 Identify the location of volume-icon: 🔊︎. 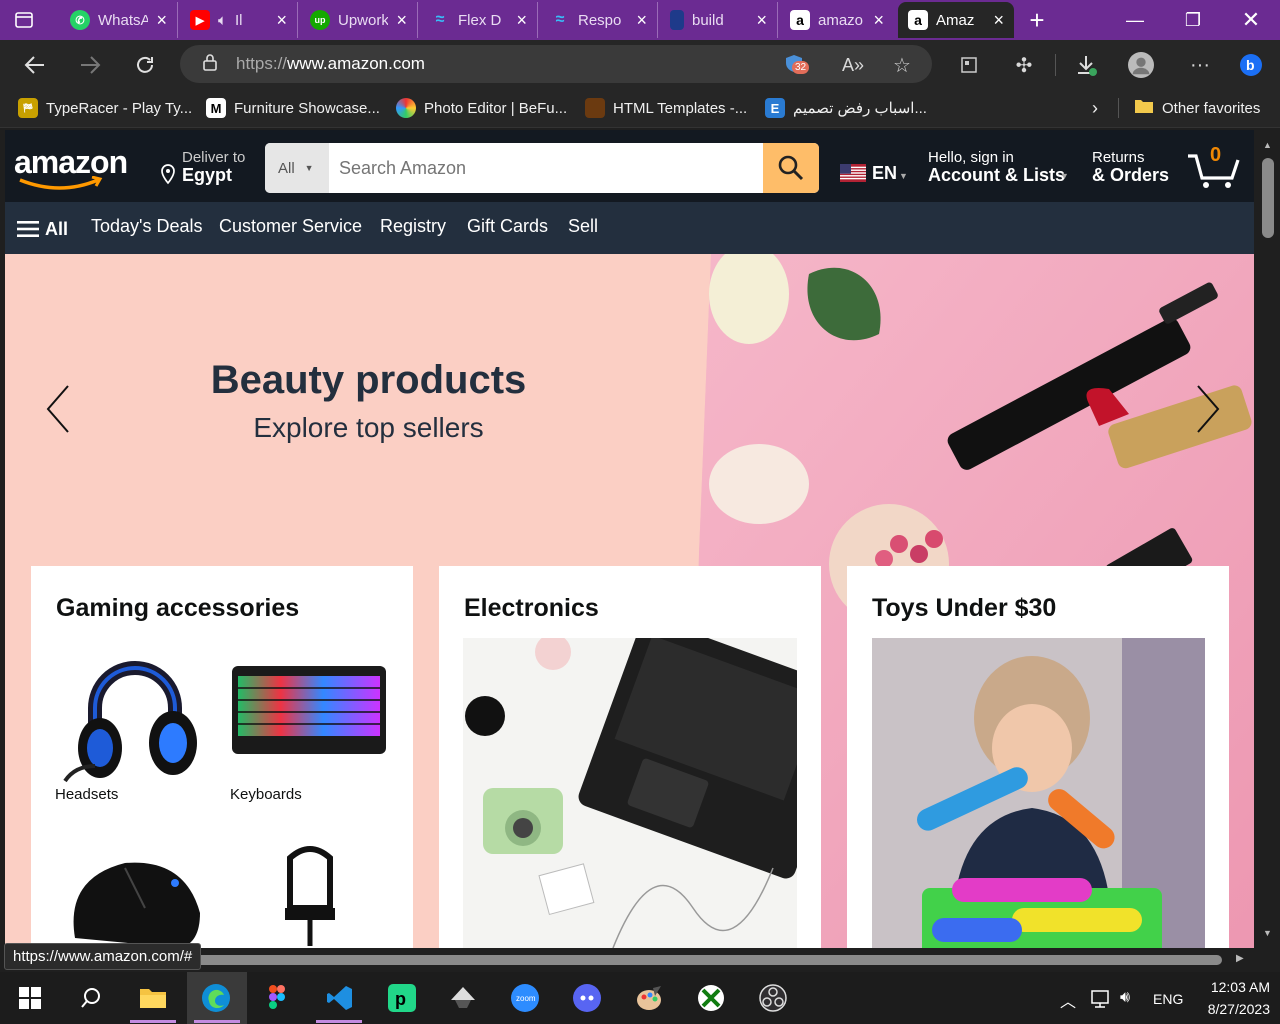
(1125, 998).